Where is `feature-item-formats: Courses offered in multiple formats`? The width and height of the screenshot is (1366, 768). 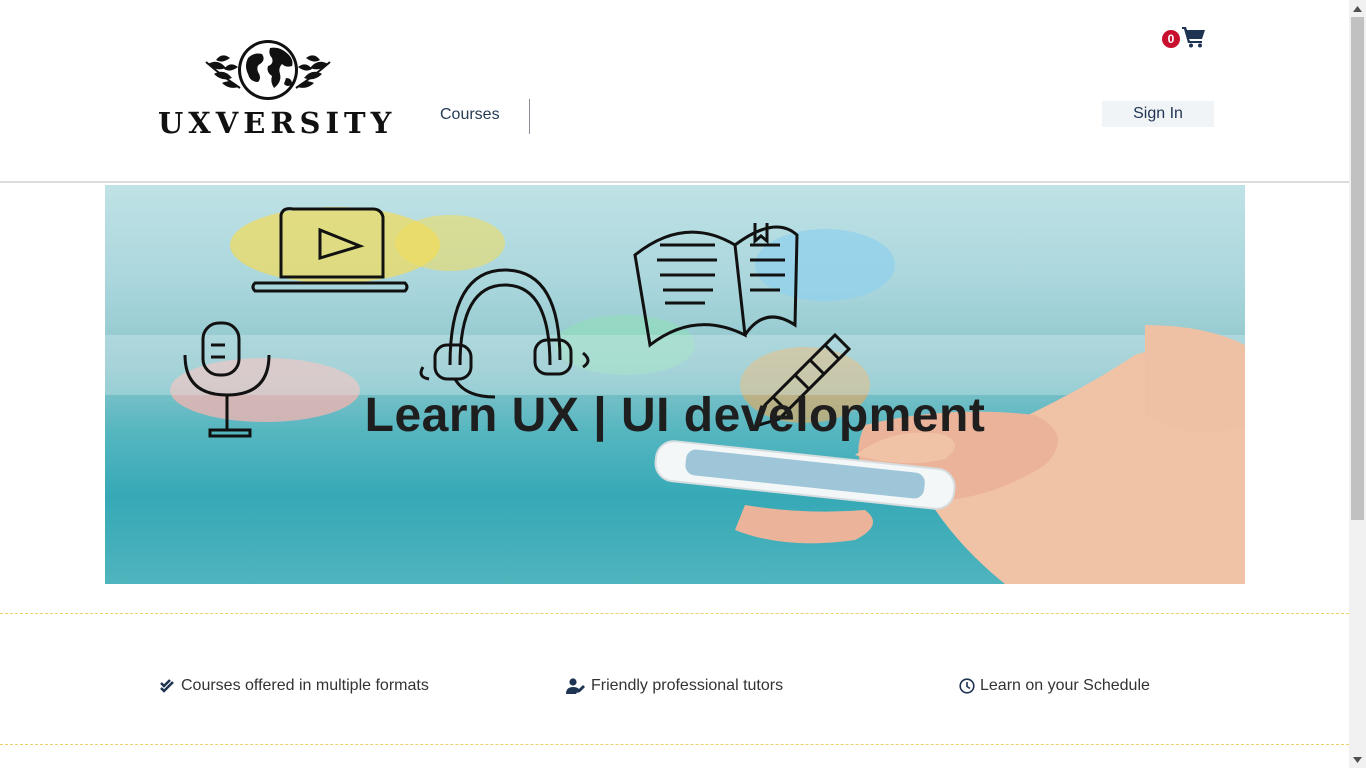
feature-item-formats: Courses offered in multiple formats is located at coordinates (294, 686).